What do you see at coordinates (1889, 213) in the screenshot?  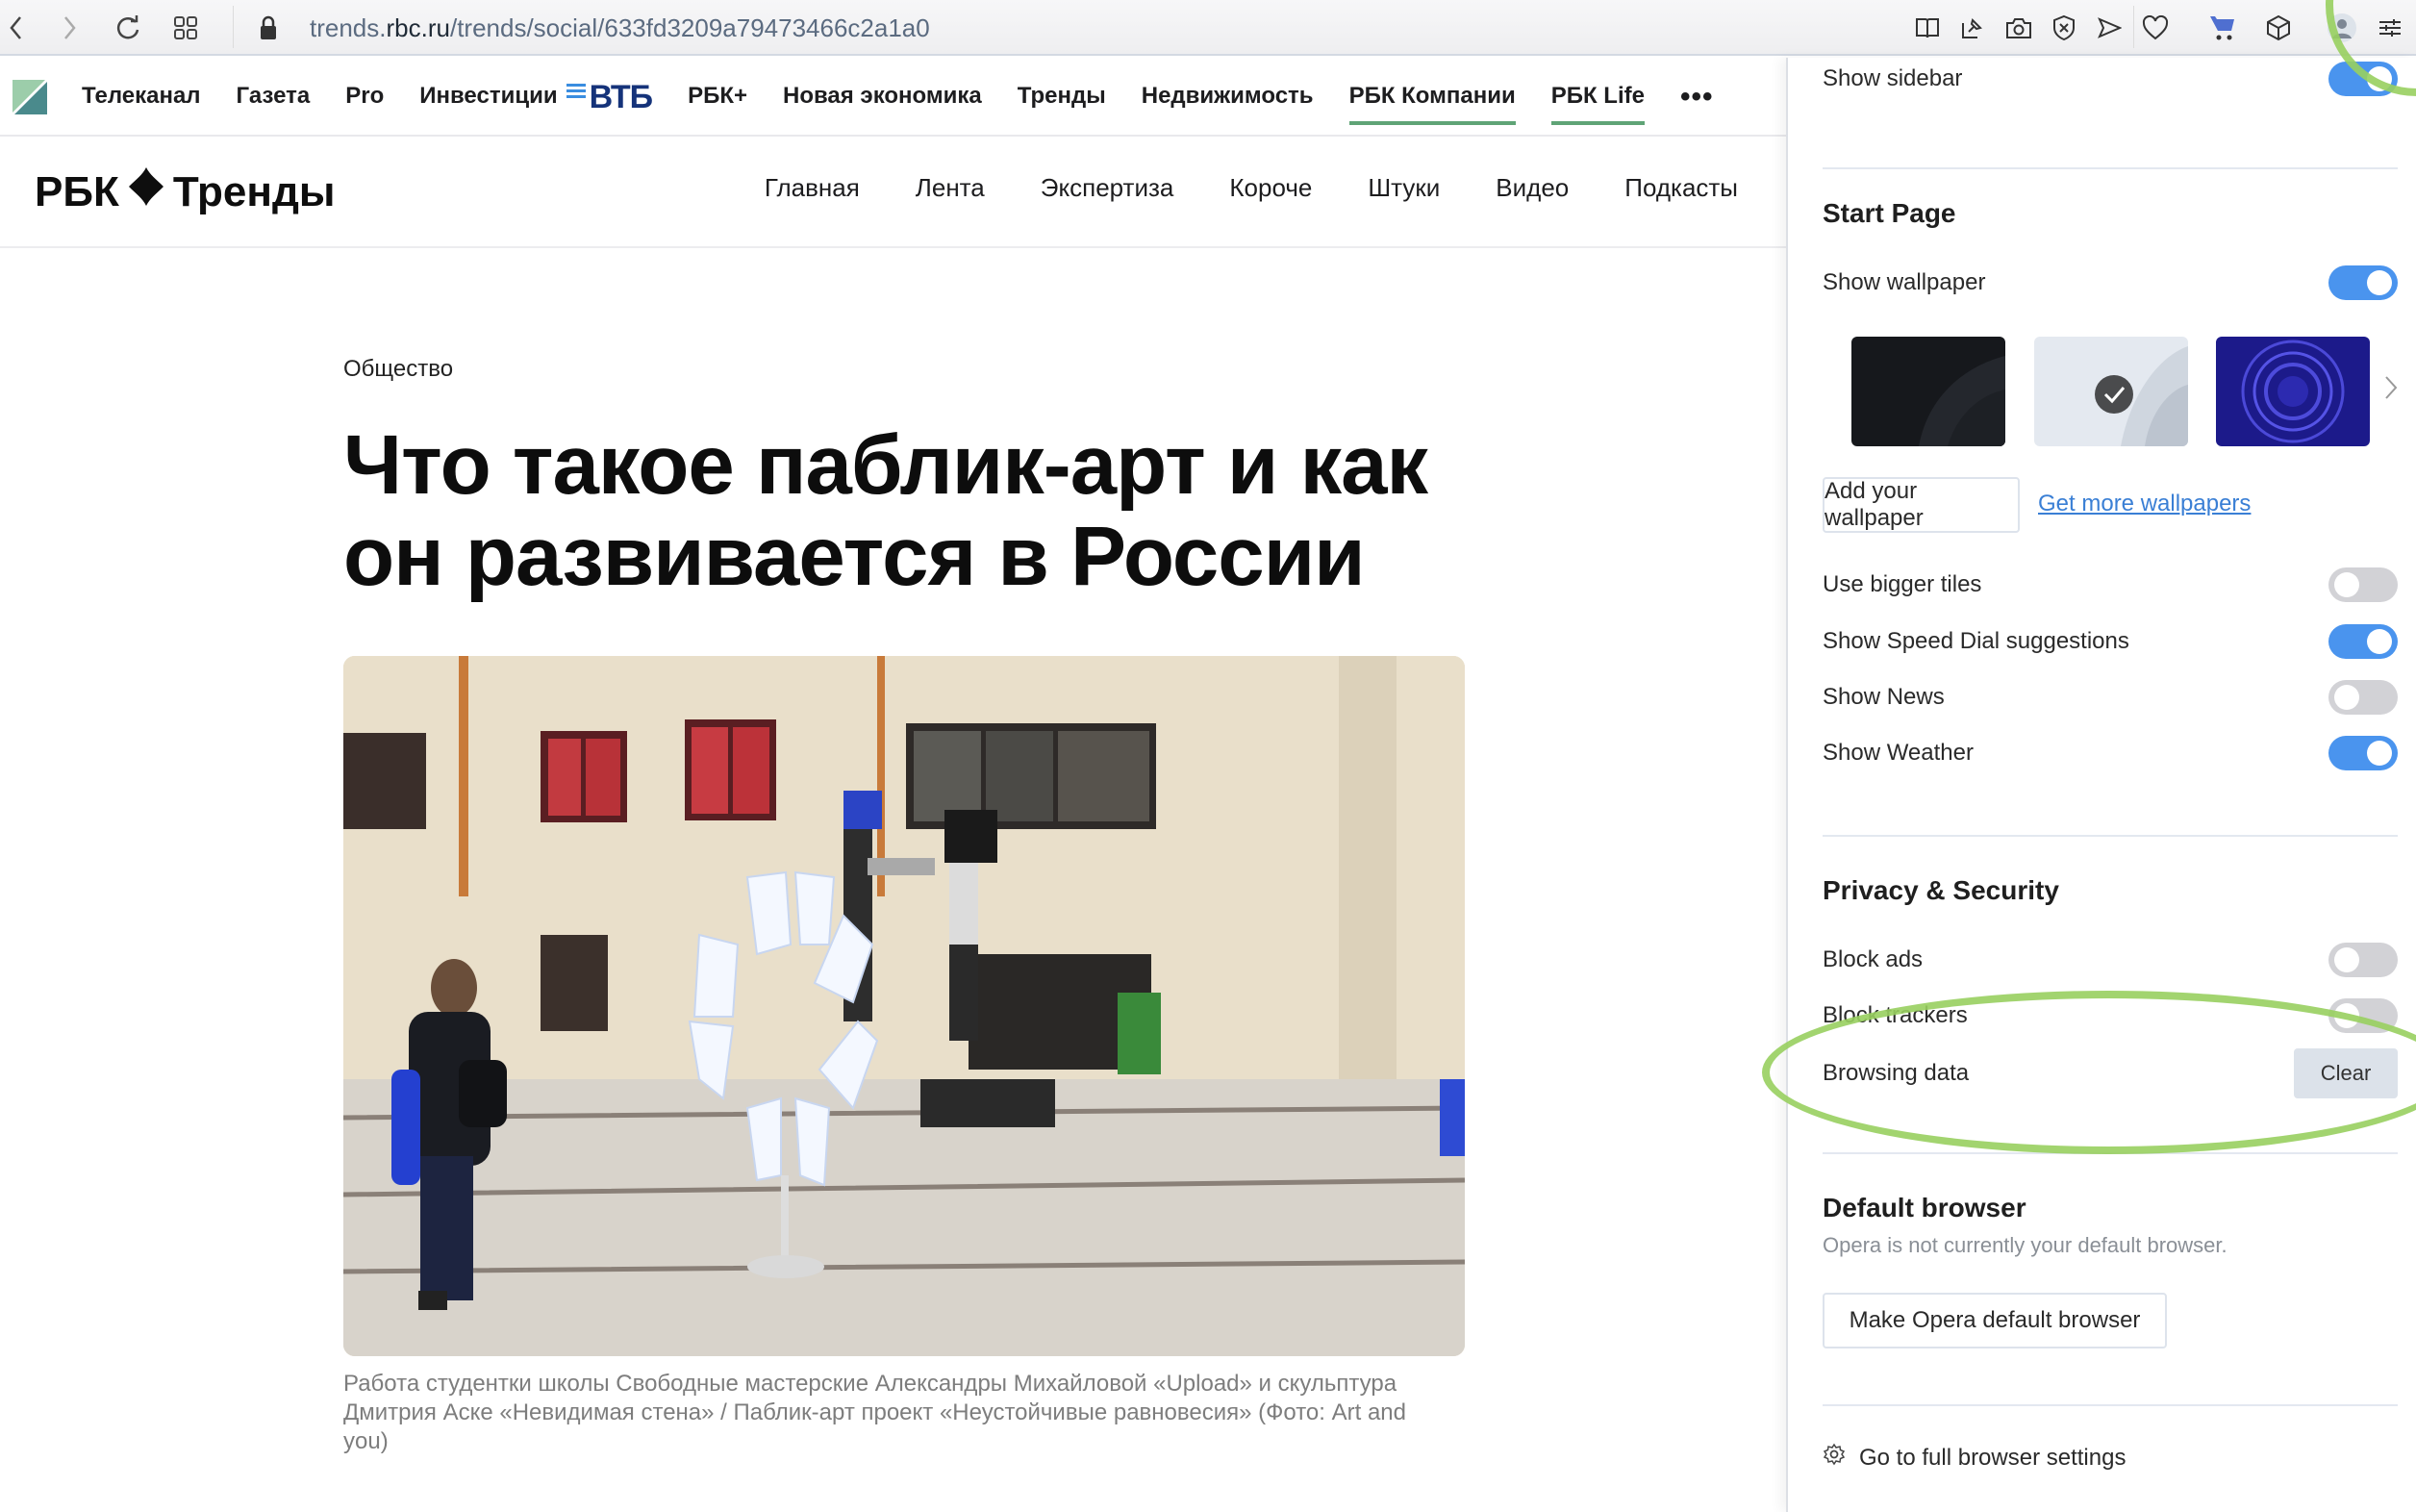 I see `start-page-title: Start Page` at bounding box center [1889, 213].